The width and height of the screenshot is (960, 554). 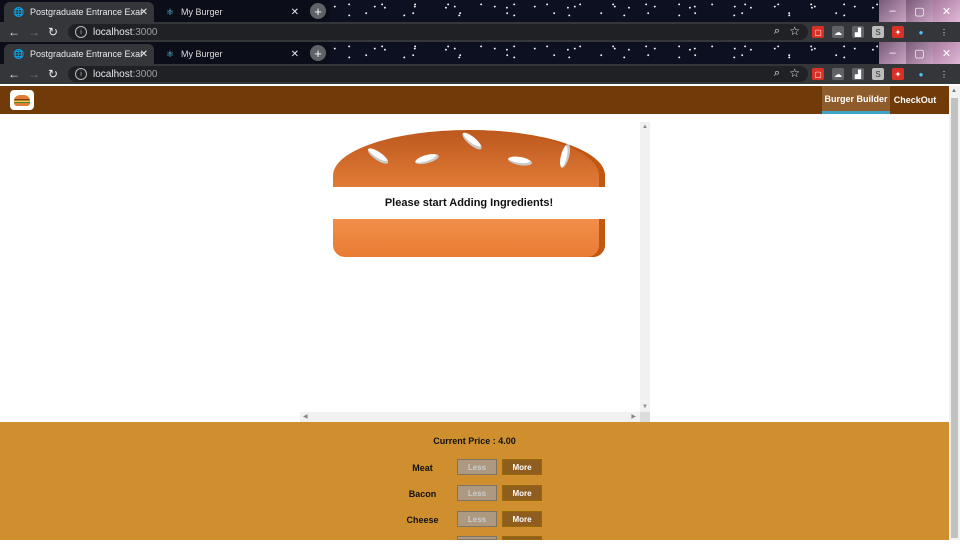 I want to click on page-scrollbar: ▲, so click(x=954, y=313).